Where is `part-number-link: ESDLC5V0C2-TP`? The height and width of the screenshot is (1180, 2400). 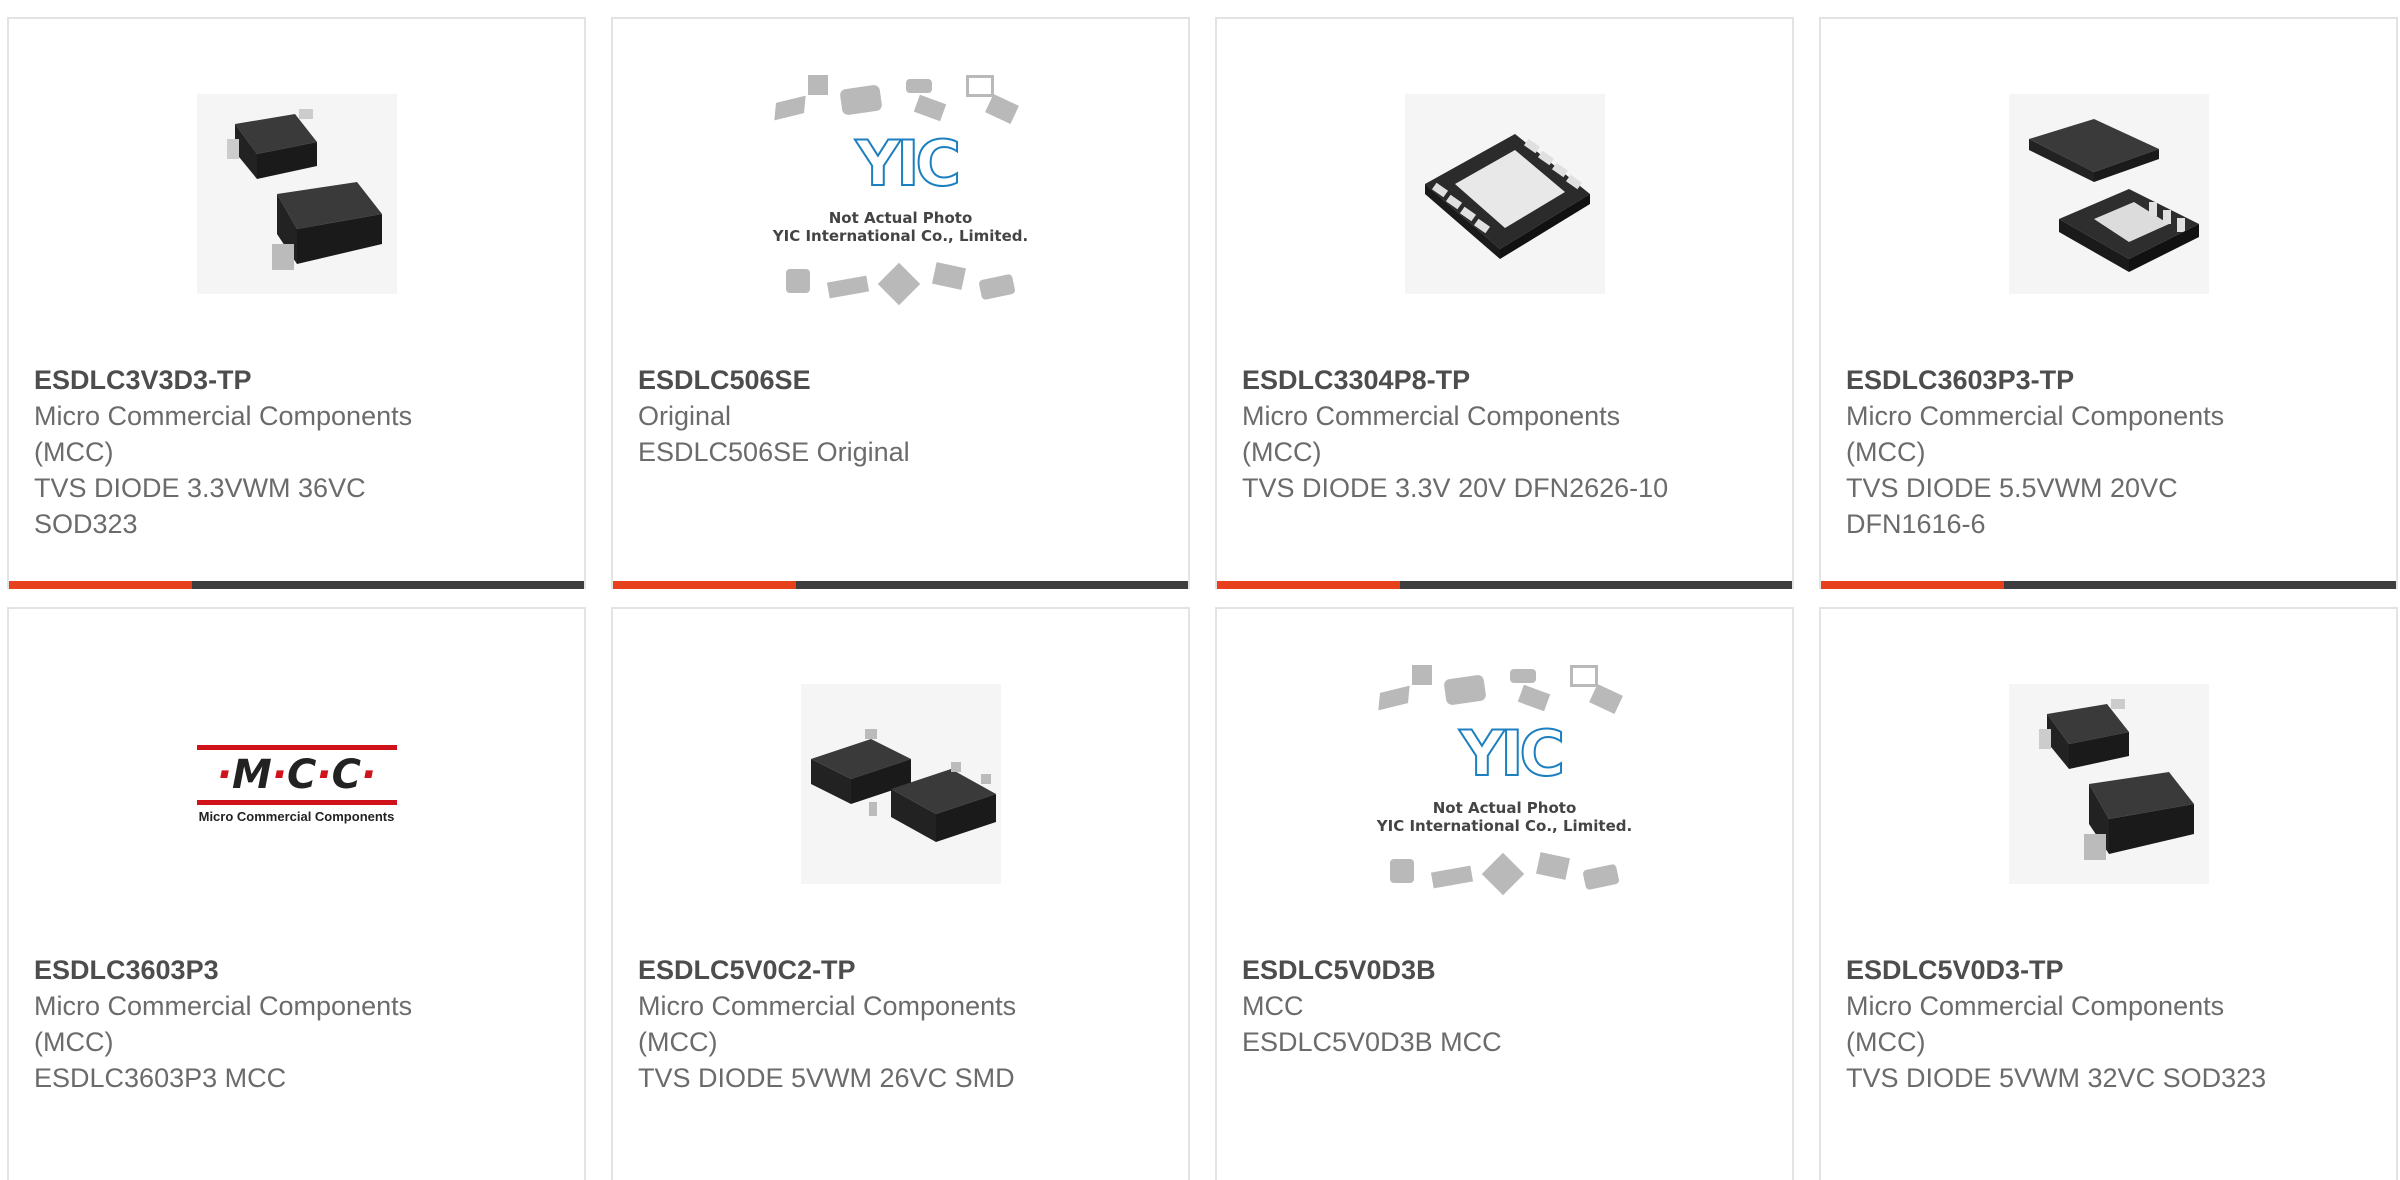
part-number-link: ESDLC5V0C2-TP is located at coordinates (858, 970).